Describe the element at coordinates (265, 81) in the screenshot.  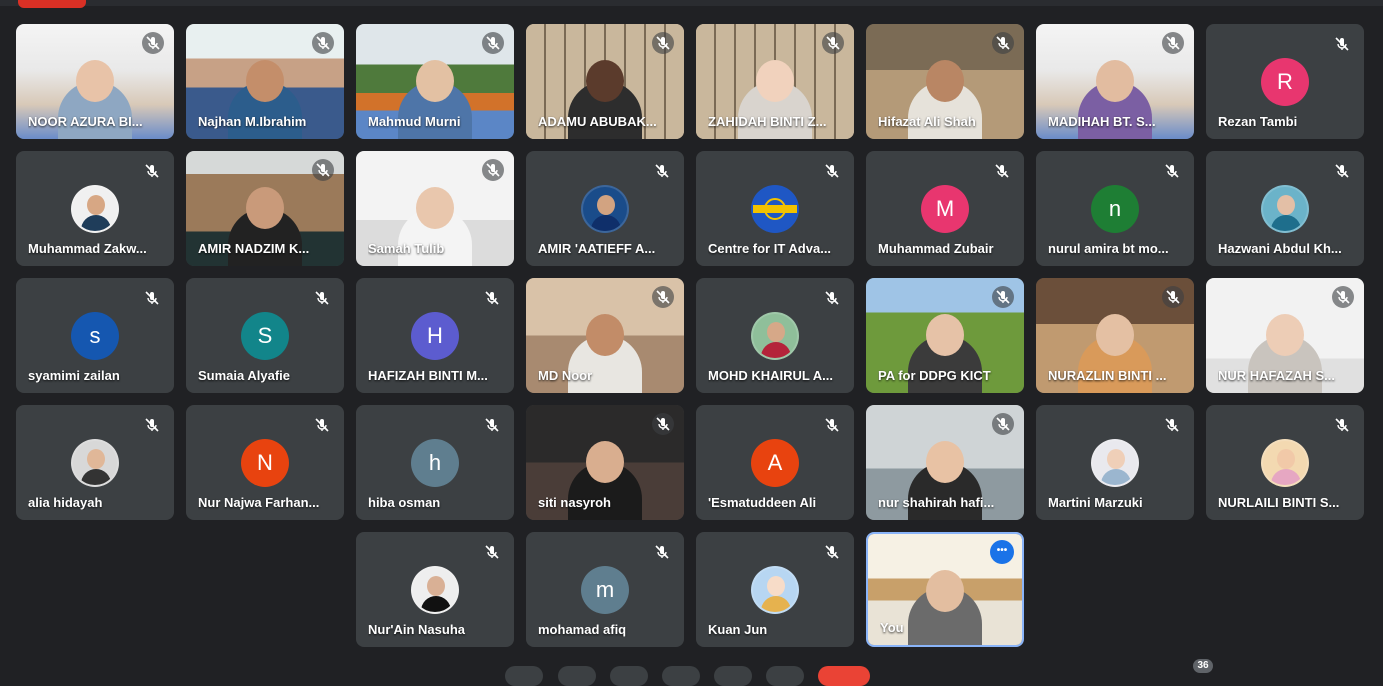
I see `participant-tile: Najhan M.Ibrahim` at that location.